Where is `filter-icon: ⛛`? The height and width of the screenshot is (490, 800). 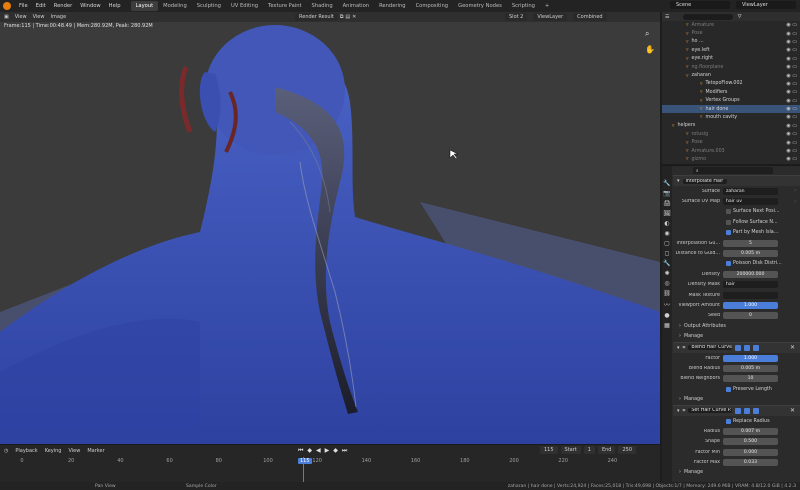
filter-icon: ⛛ is located at coordinates (739, 17).